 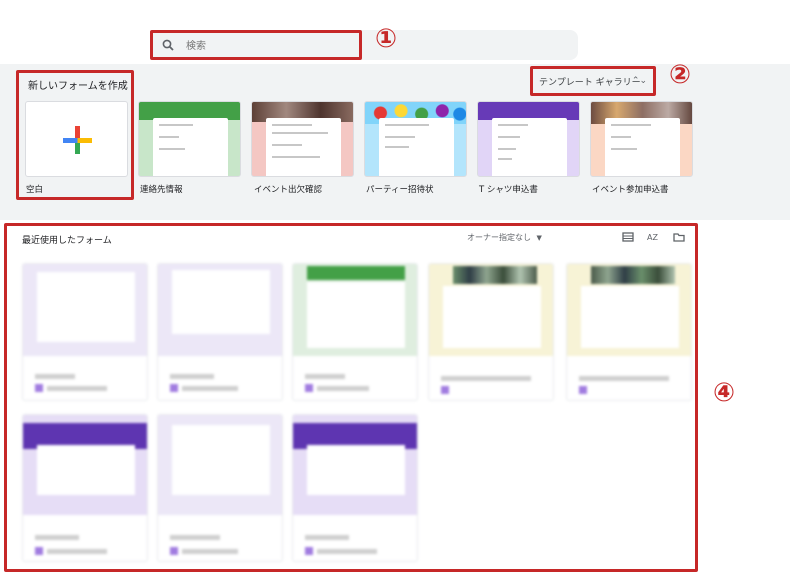 What do you see at coordinates (679, 75) in the screenshot?
I see `callout-2: ②` at bounding box center [679, 75].